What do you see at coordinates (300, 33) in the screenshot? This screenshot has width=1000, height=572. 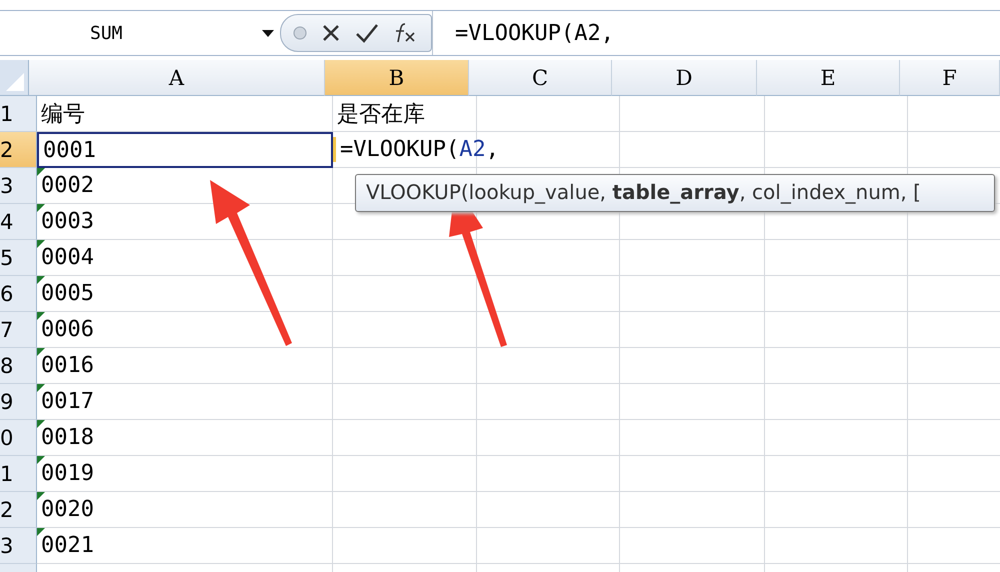 I see `circle-icon` at bounding box center [300, 33].